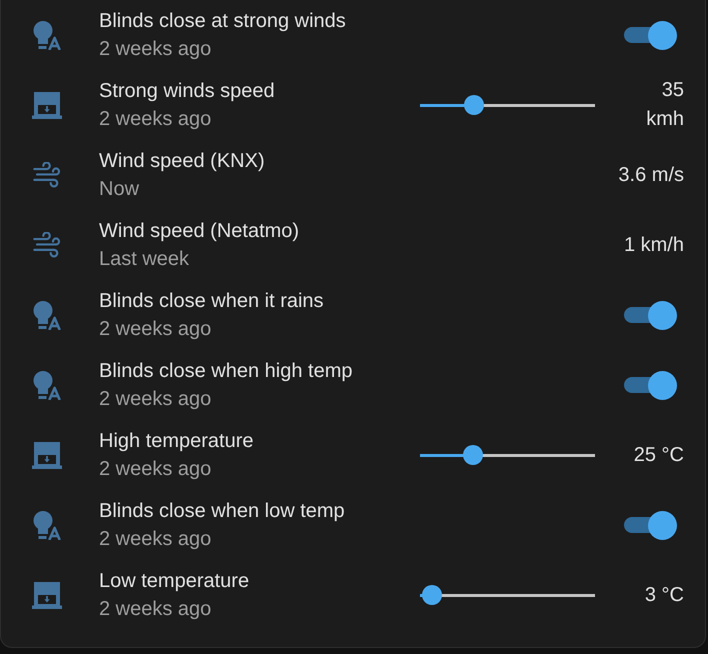 This screenshot has width=708, height=654. Describe the element at coordinates (259, 91) in the screenshot. I see `entity-name: Strong winds speed` at that location.